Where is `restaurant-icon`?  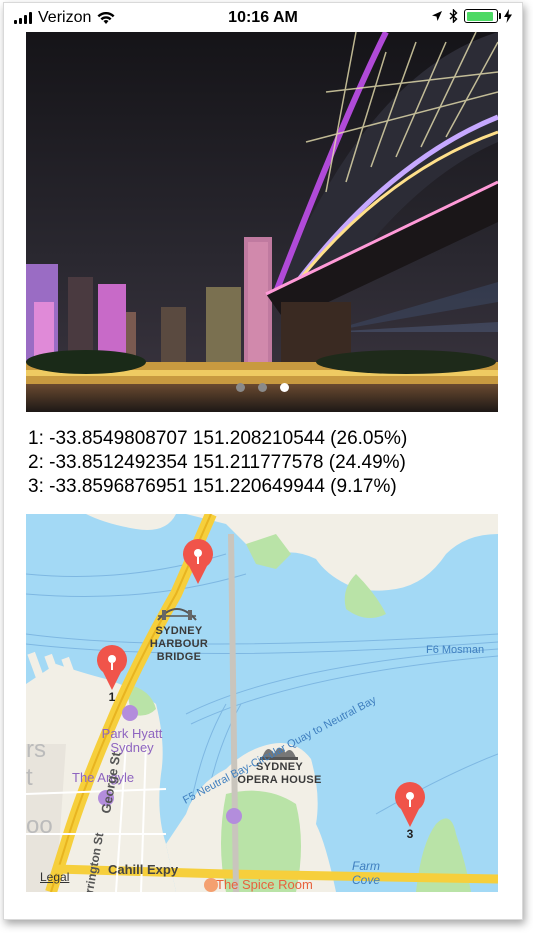 restaurant-icon is located at coordinates (211, 885).